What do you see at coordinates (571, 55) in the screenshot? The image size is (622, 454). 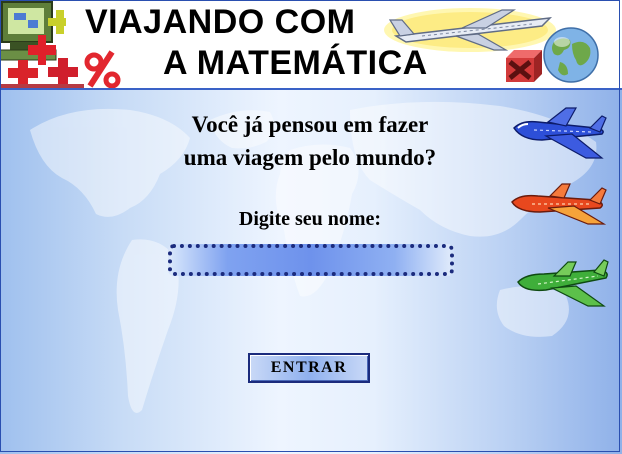 I see `globe-icon` at bounding box center [571, 55].